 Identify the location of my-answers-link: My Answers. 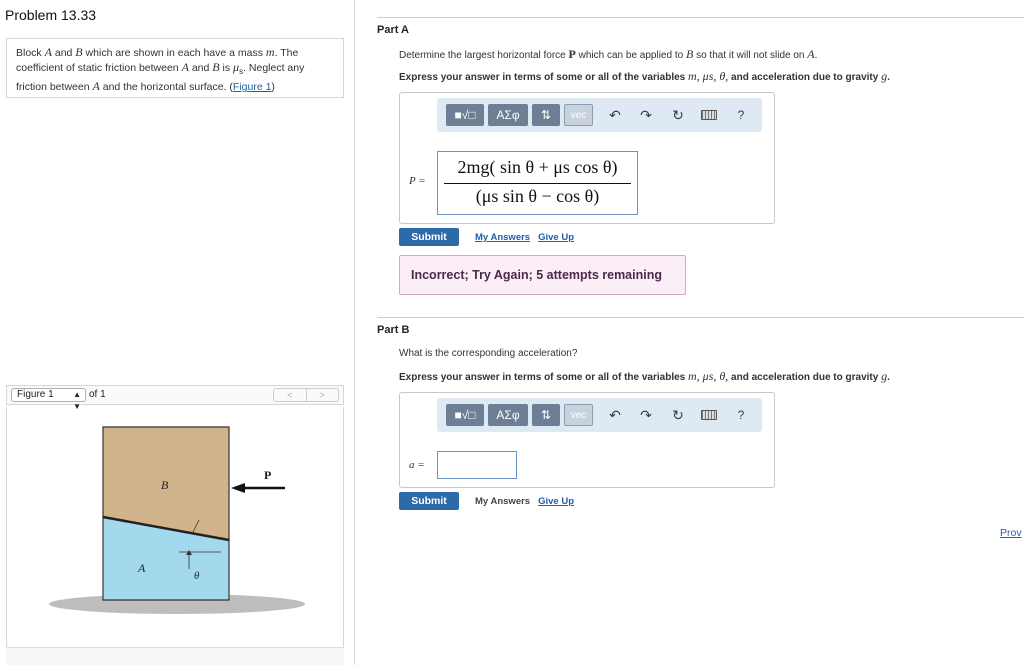
(502, 237).